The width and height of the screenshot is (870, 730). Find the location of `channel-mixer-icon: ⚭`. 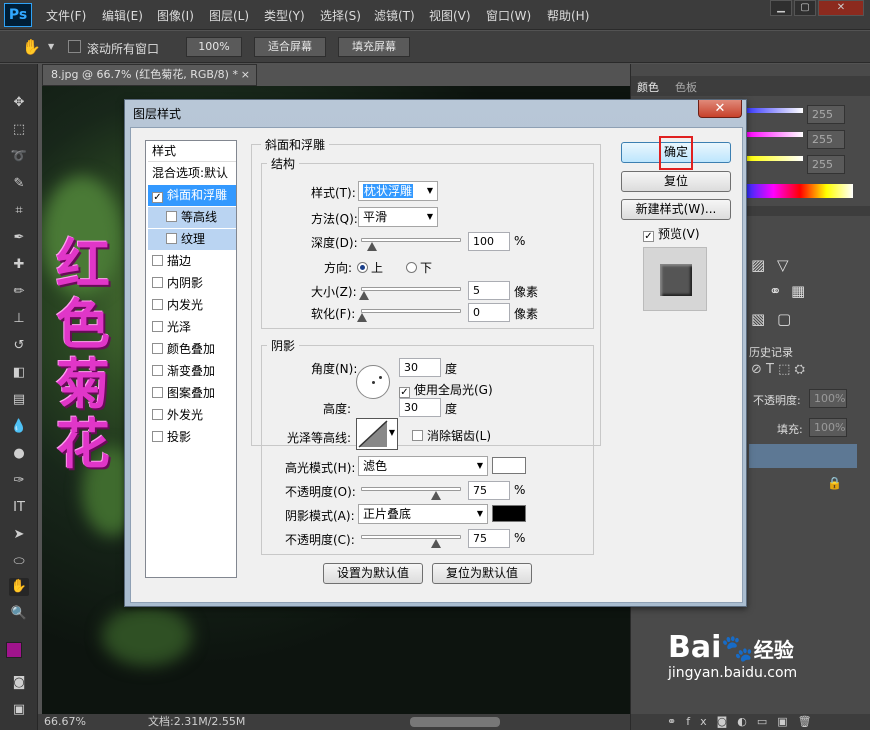

channel-mixer-icon: ⚭ is located at coordinates (775, 291).